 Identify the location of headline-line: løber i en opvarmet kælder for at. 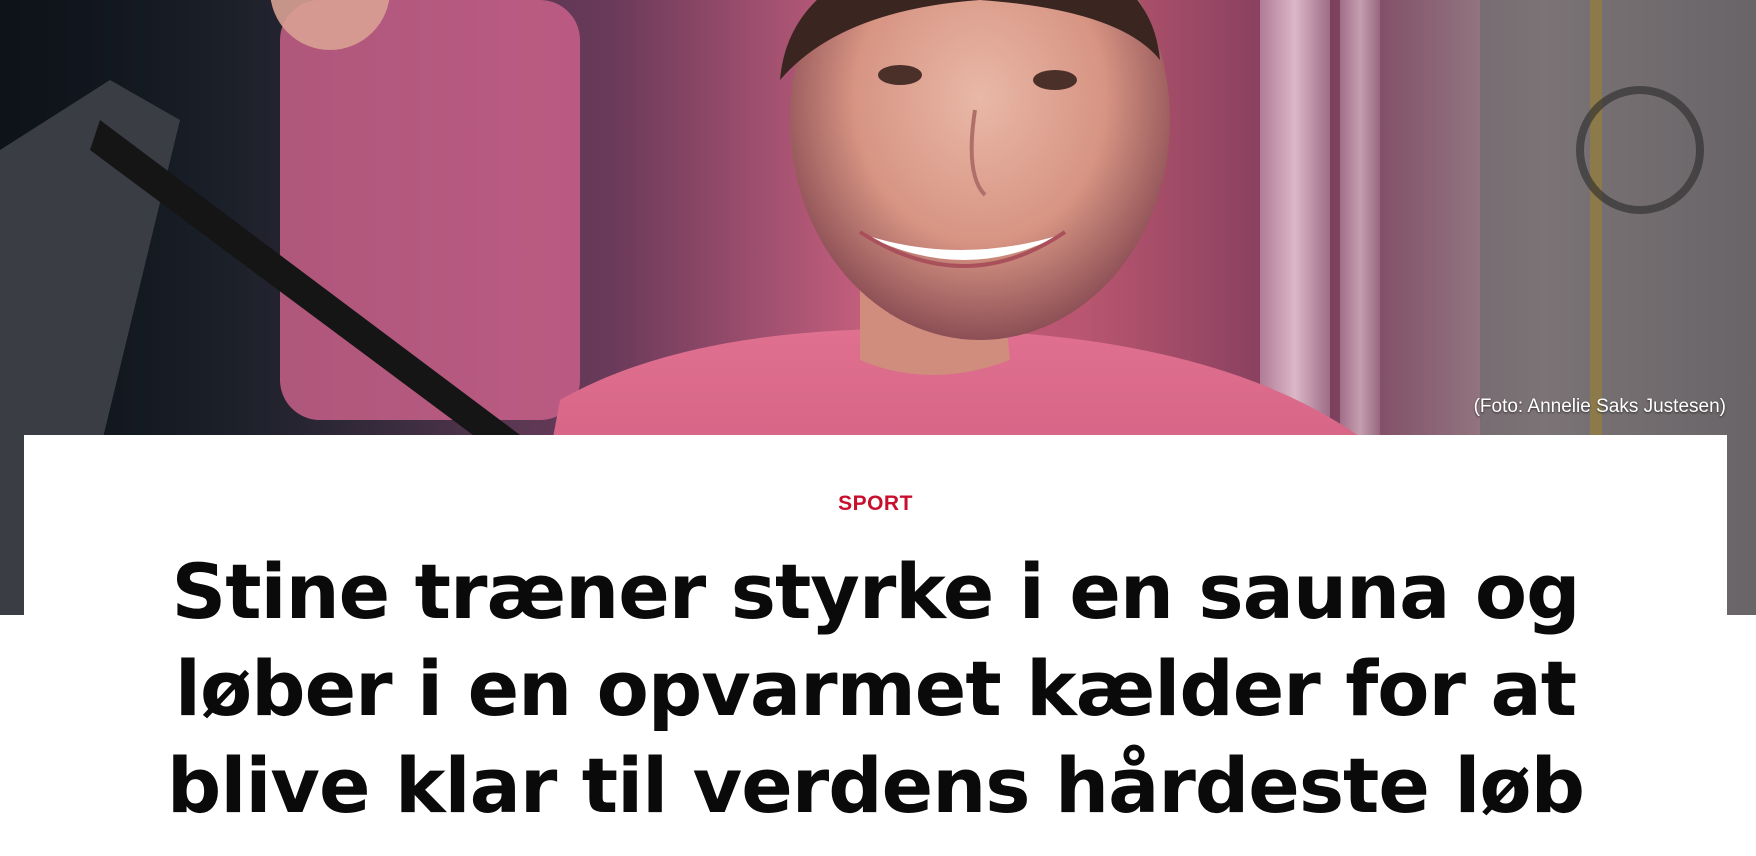
(875, 688).